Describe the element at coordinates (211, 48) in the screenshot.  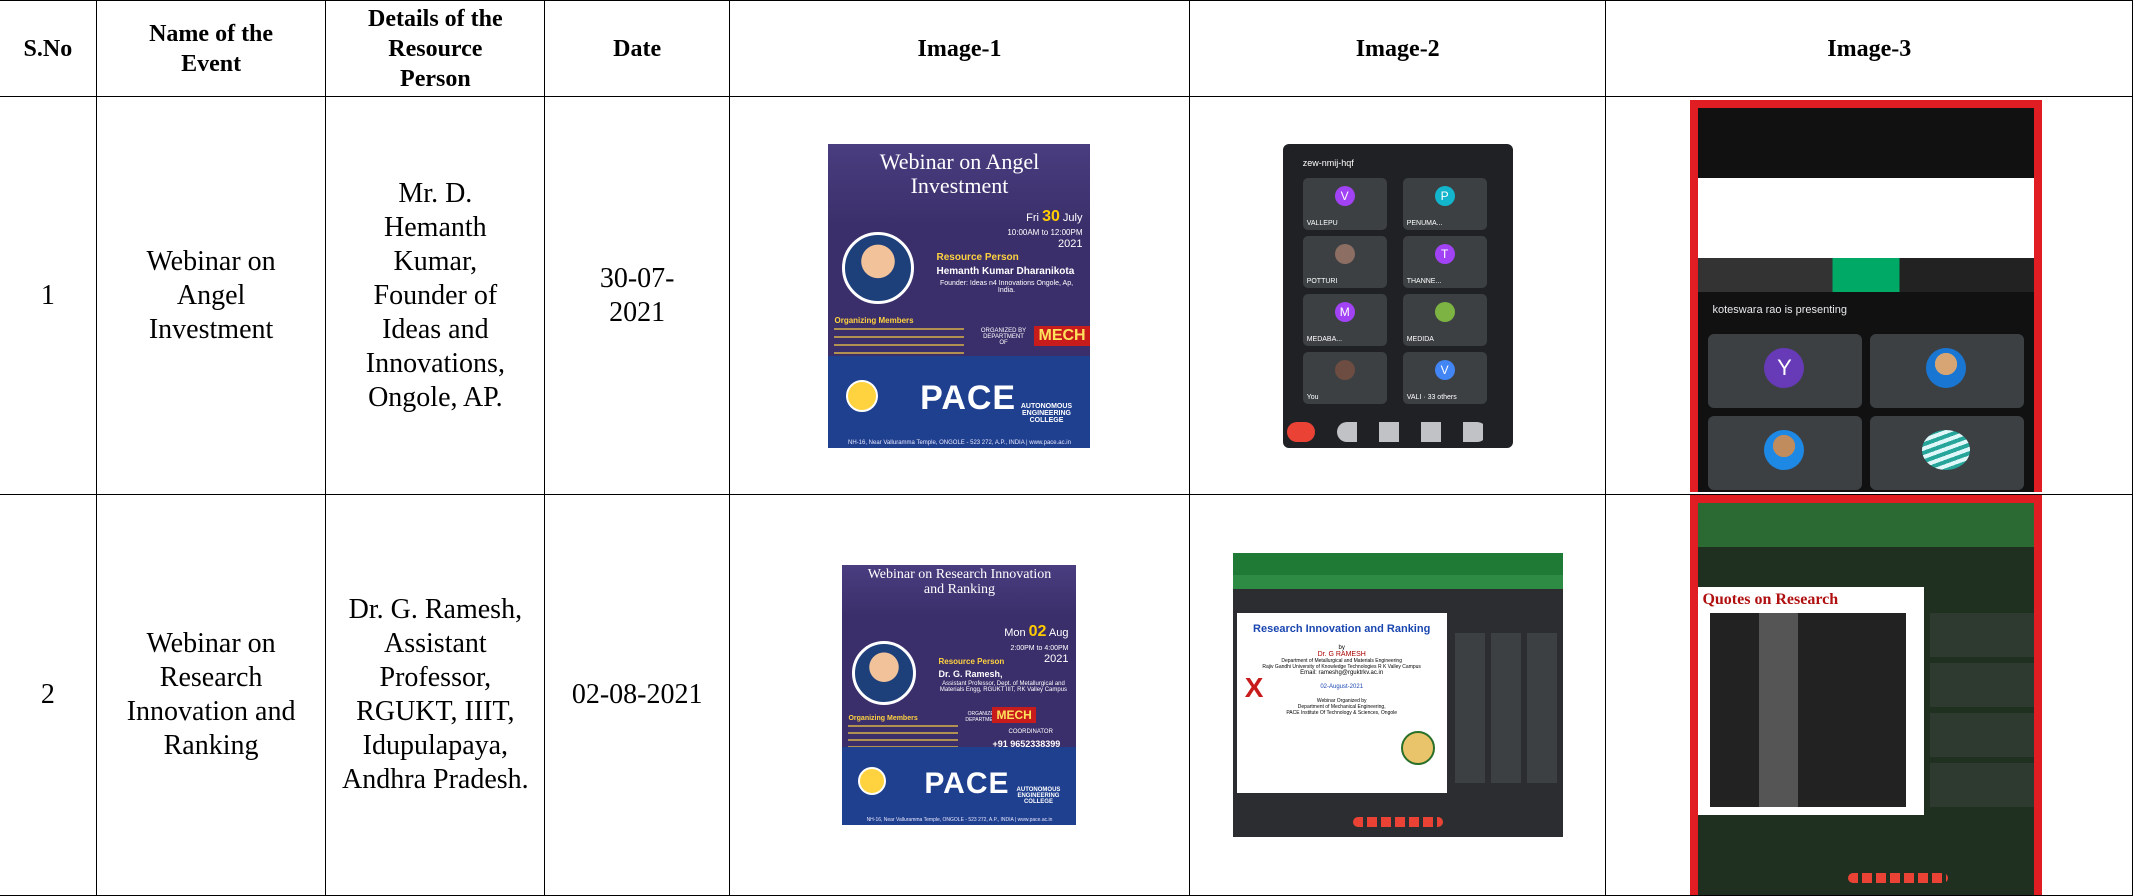
I see `header-event: Name of the Event` at that location.